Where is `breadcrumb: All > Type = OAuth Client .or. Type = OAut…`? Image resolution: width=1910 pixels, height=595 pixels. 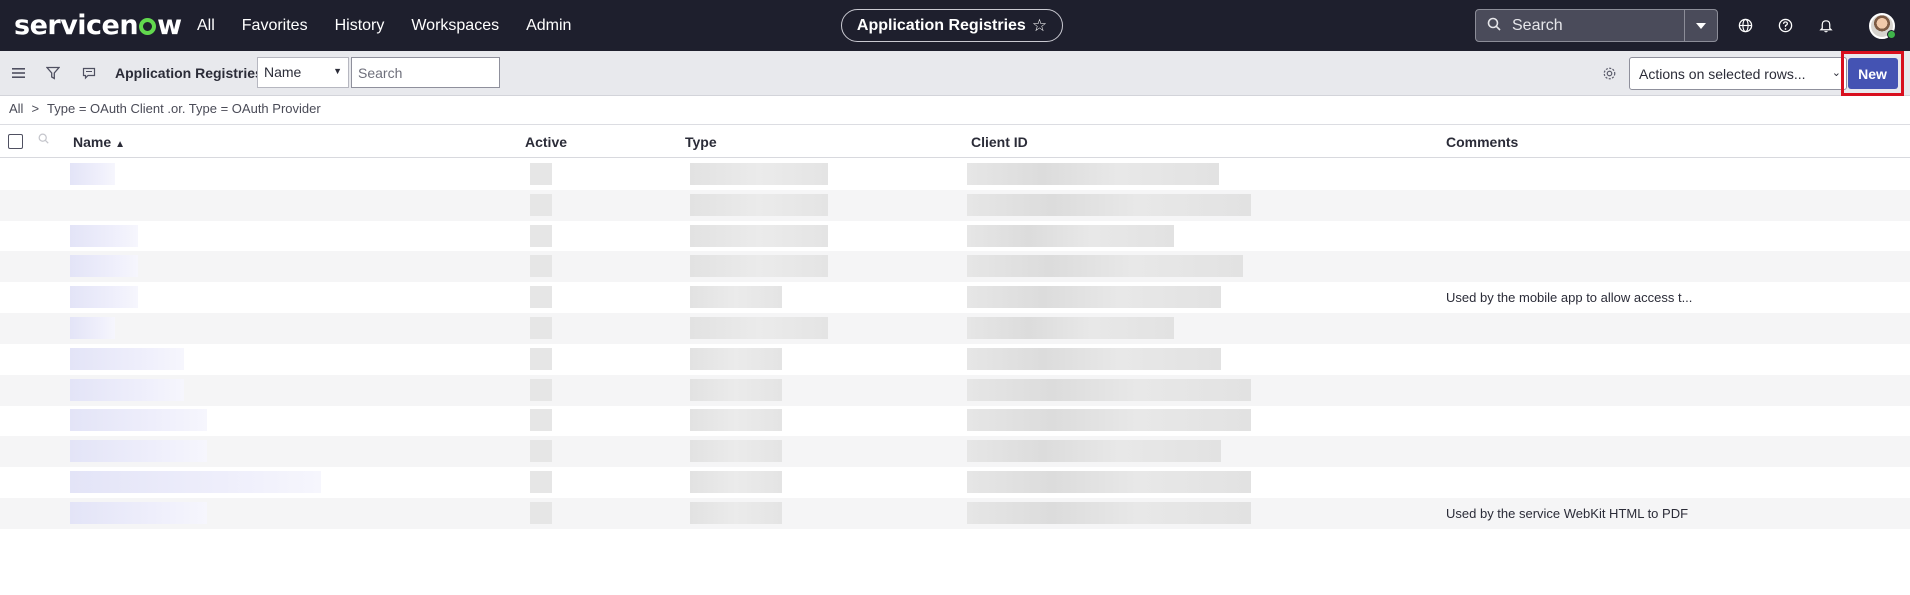 breadcrumb: All > Type = OAuth Client .or. Type = OAut… is located at coordinates (169, 108).